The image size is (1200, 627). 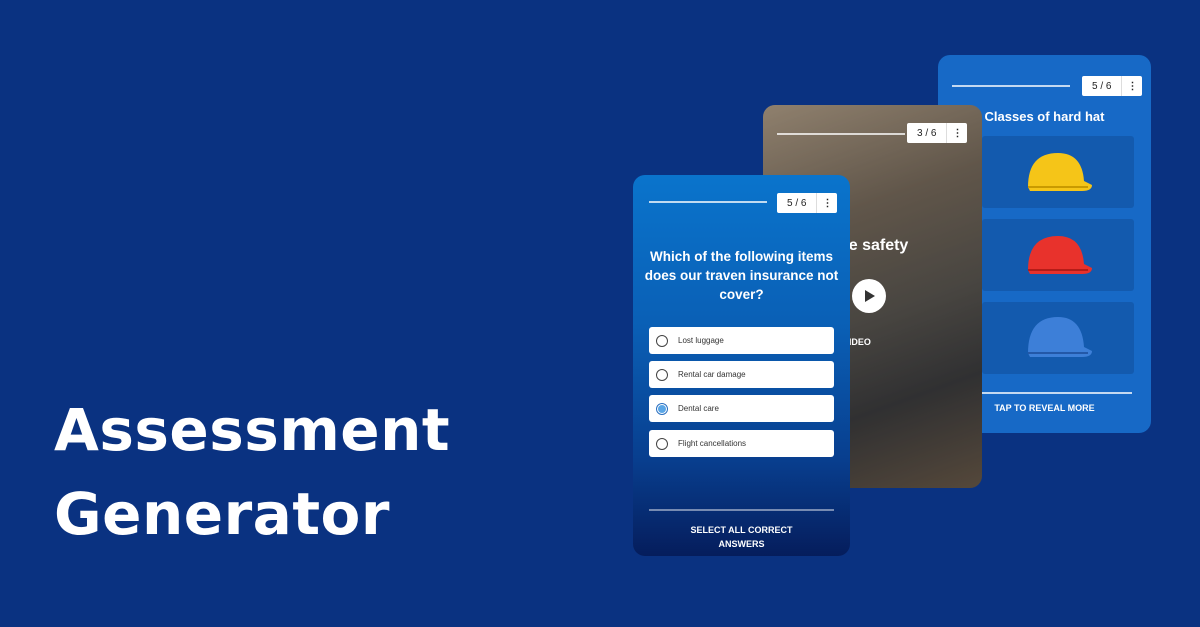 I want to click on yellow-hard-hat-icon, so click(x=1060, y=172).